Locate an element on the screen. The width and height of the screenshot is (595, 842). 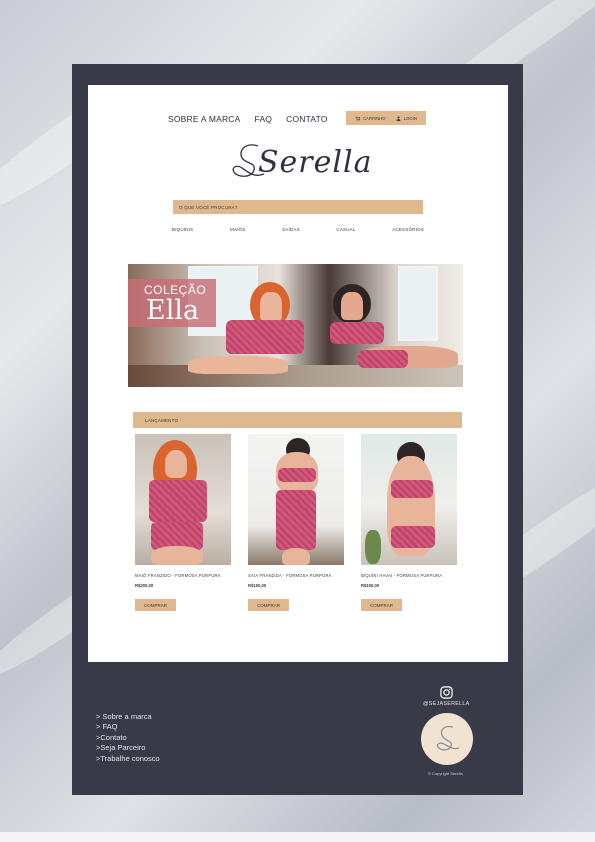
bikini-bottom is located at coordinates (413, 537).